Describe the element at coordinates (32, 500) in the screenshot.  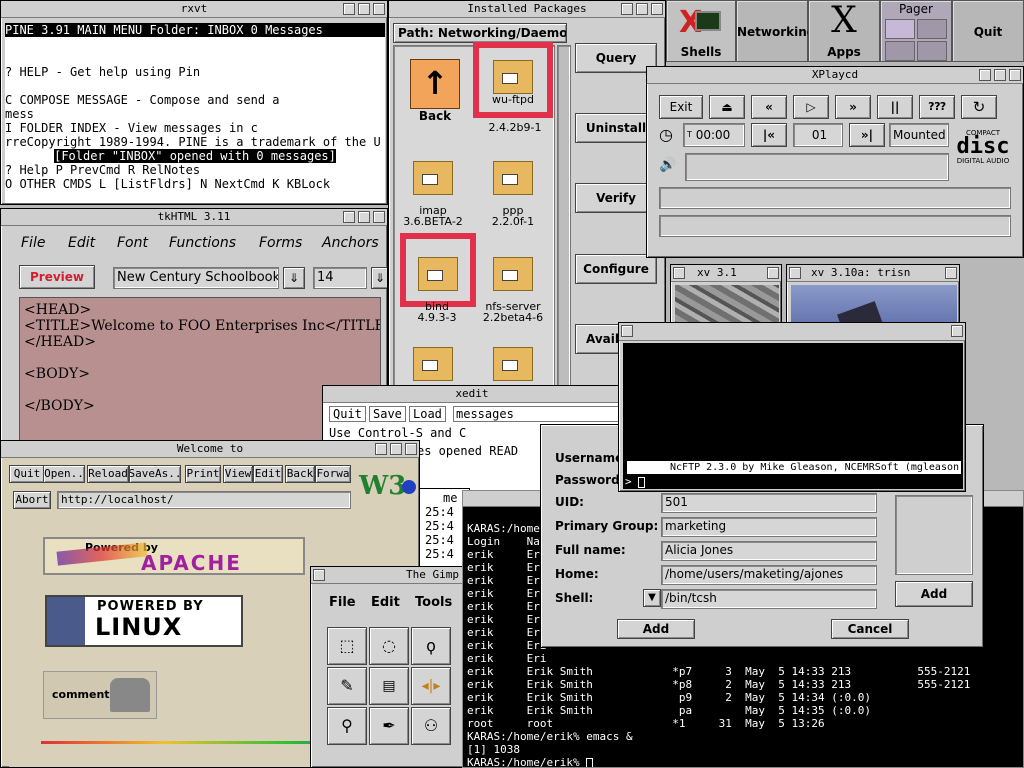
I see `browser-abort-button: Abort` at that location.